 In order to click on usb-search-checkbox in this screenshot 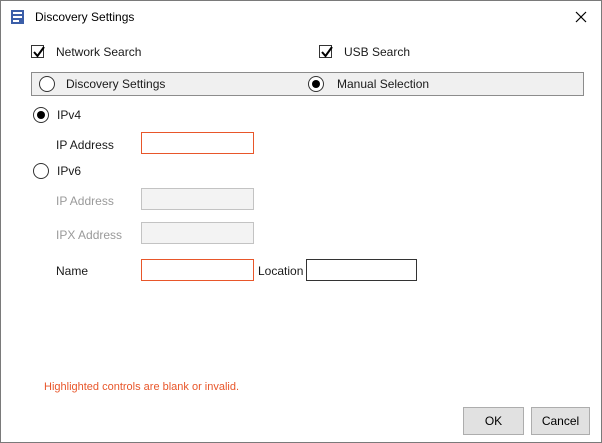, I will do `click(326, 51)`.